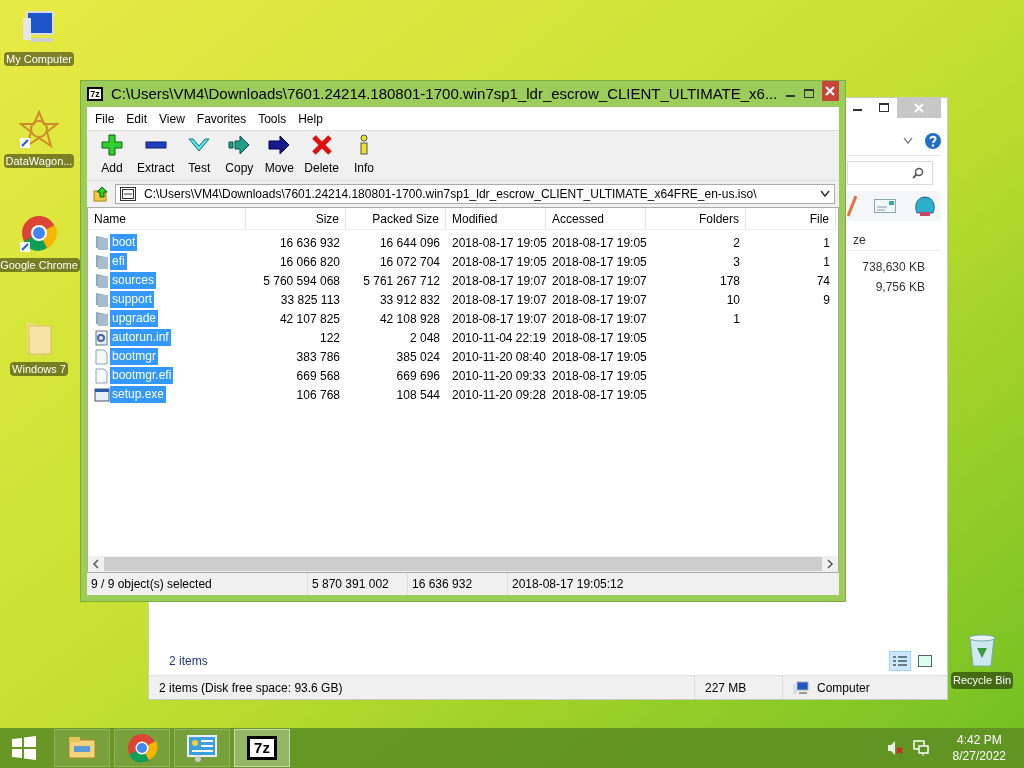  Describe the element at coordinates (167, 218) in the screenshot. I see `column-header: Name` at that location.